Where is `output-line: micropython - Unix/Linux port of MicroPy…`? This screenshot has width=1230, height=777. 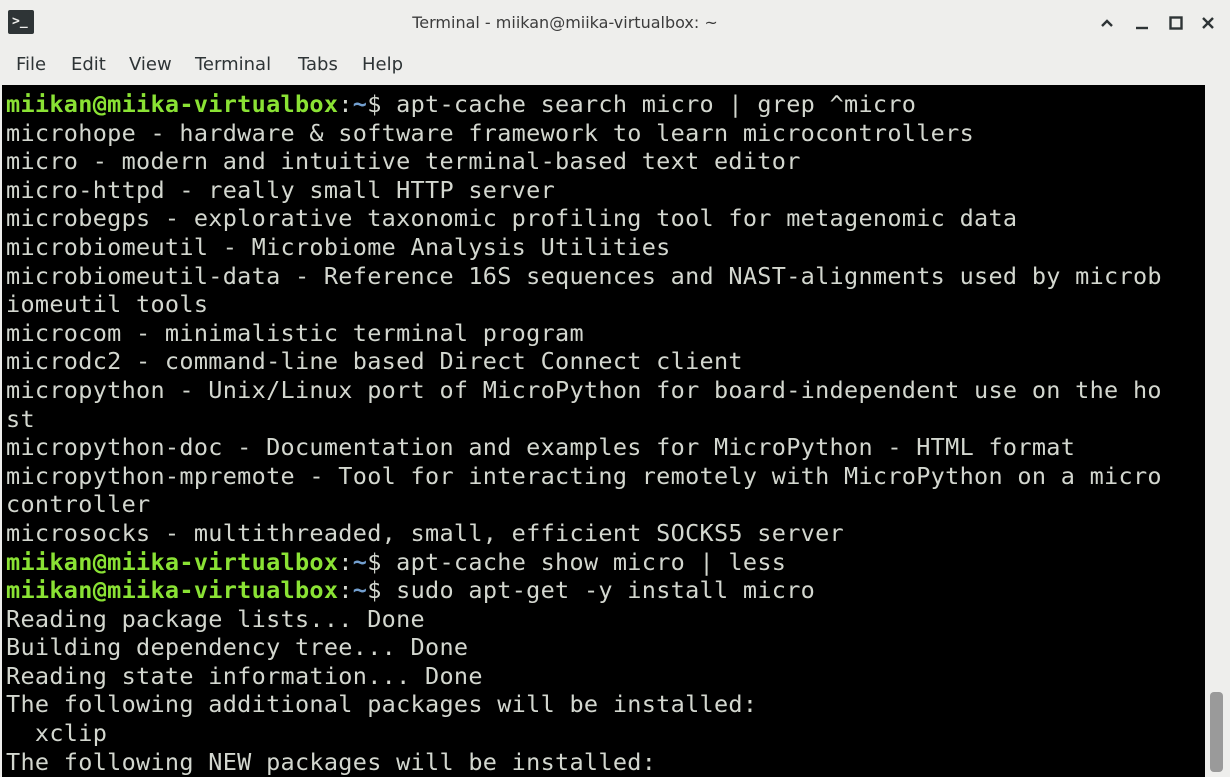 output-line: micropython - Unix/Linux port of MicroPy… is located at coordinates (584, 389).